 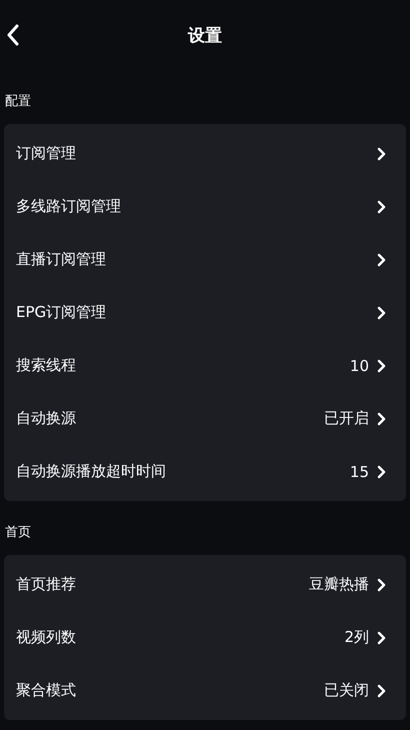 What do you see at coordinates (346, 418) in the screenshot?
I see `setting-value: 已开启` at bounding box center [346, 418].